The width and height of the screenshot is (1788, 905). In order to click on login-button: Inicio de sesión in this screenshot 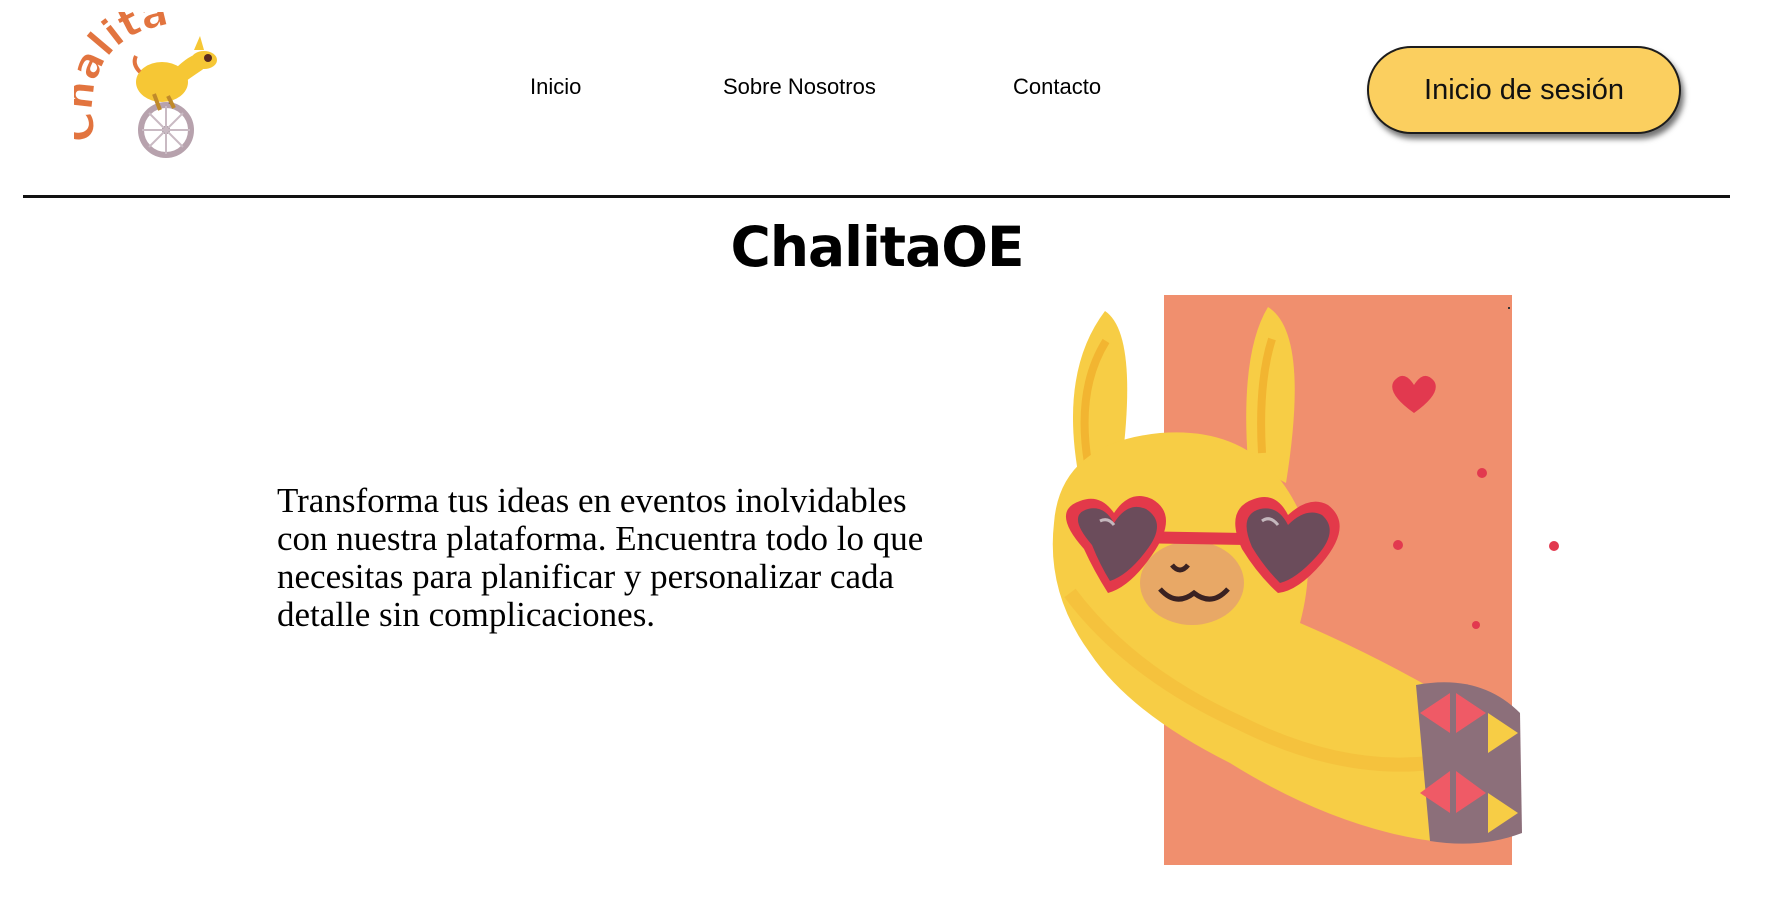, I will do `click(1524, 90)`.